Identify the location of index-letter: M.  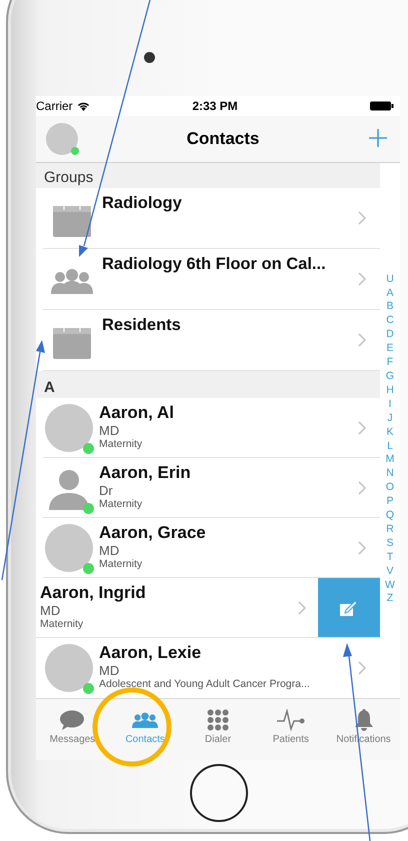
(390, 460).